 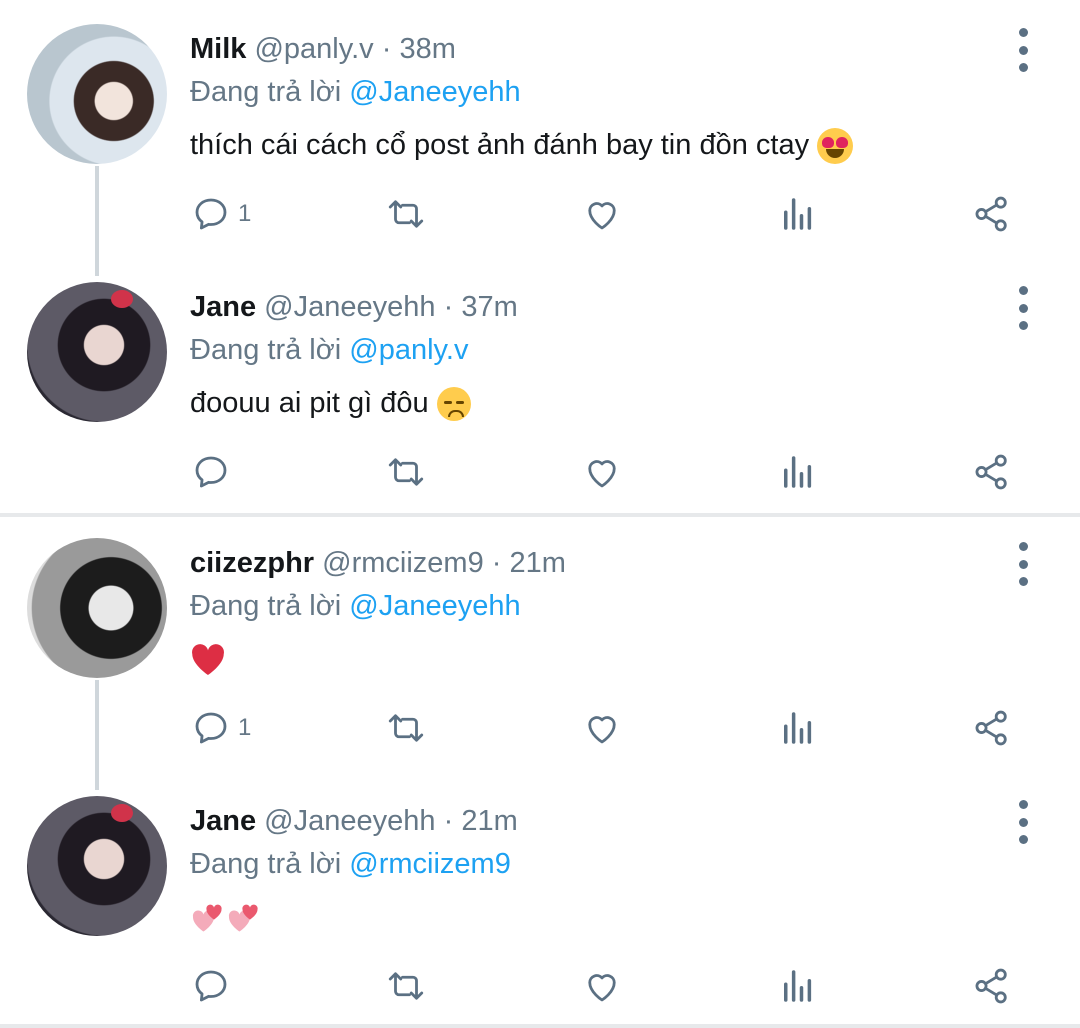 I want to click on tweet-header: ciizezphr @rmciizem9 · 21m, so click(x=378, y=563).